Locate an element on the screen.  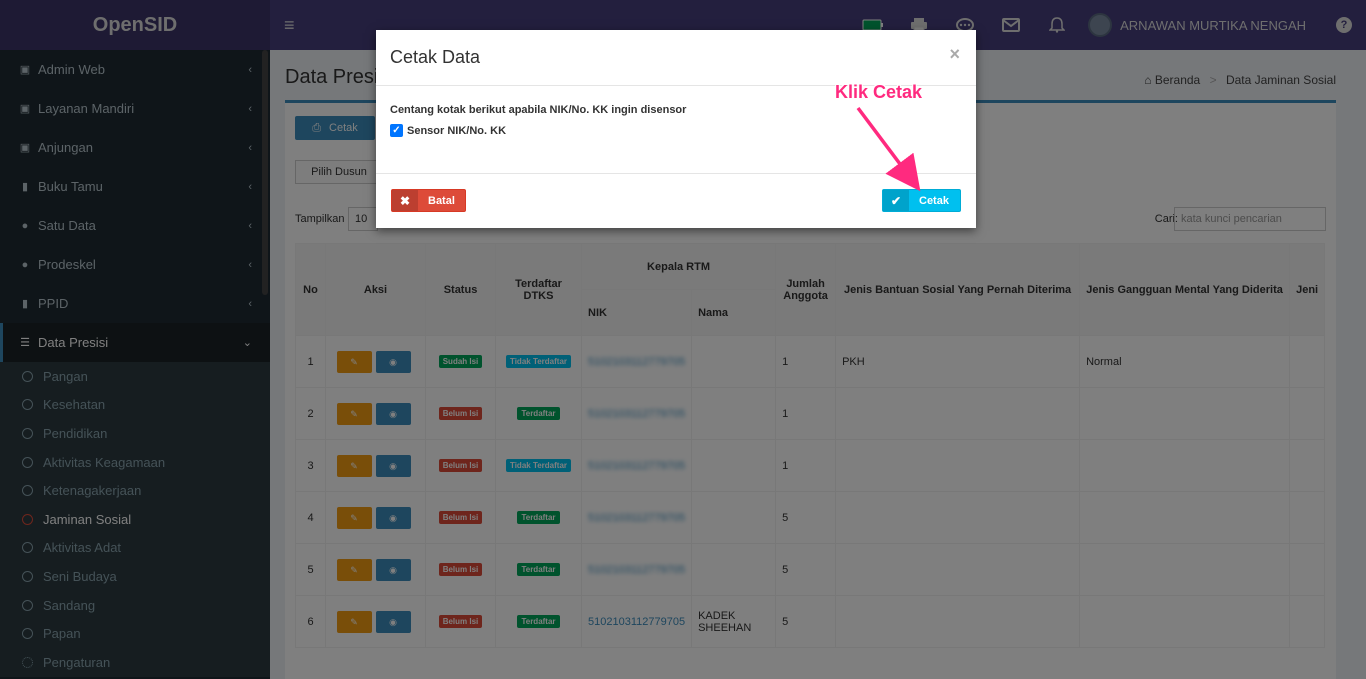
check-icon: ✔ is located at coordinates (896, 200).